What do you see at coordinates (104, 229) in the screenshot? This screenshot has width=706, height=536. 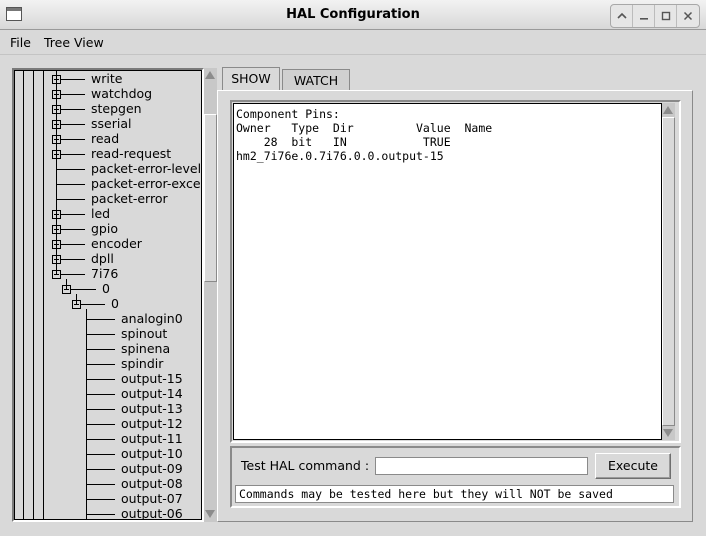 I see `tree-node-label: gpio` at bounding box center [104, 229].